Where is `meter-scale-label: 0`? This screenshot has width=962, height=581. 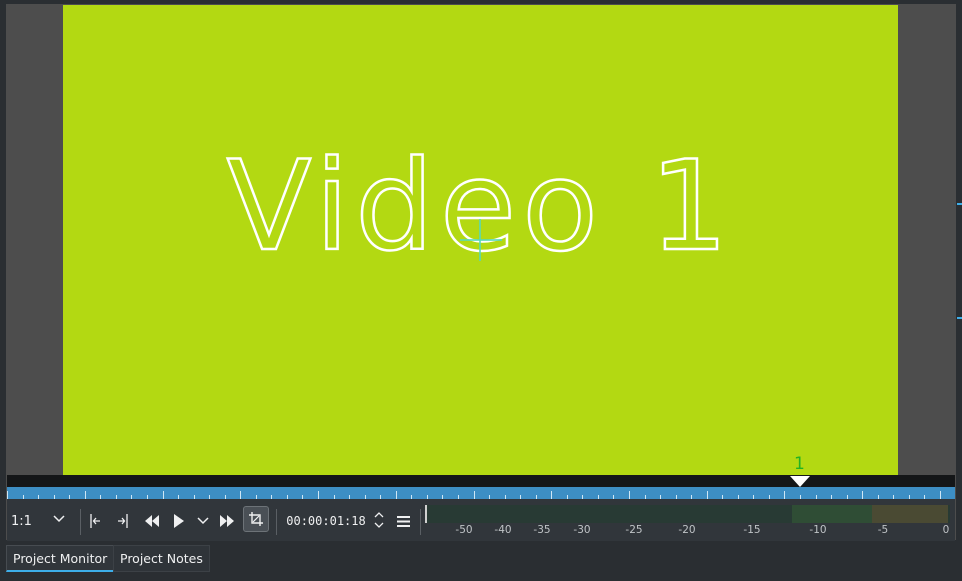
meter-scale-label: 0 is located at coordinates (946, 530).